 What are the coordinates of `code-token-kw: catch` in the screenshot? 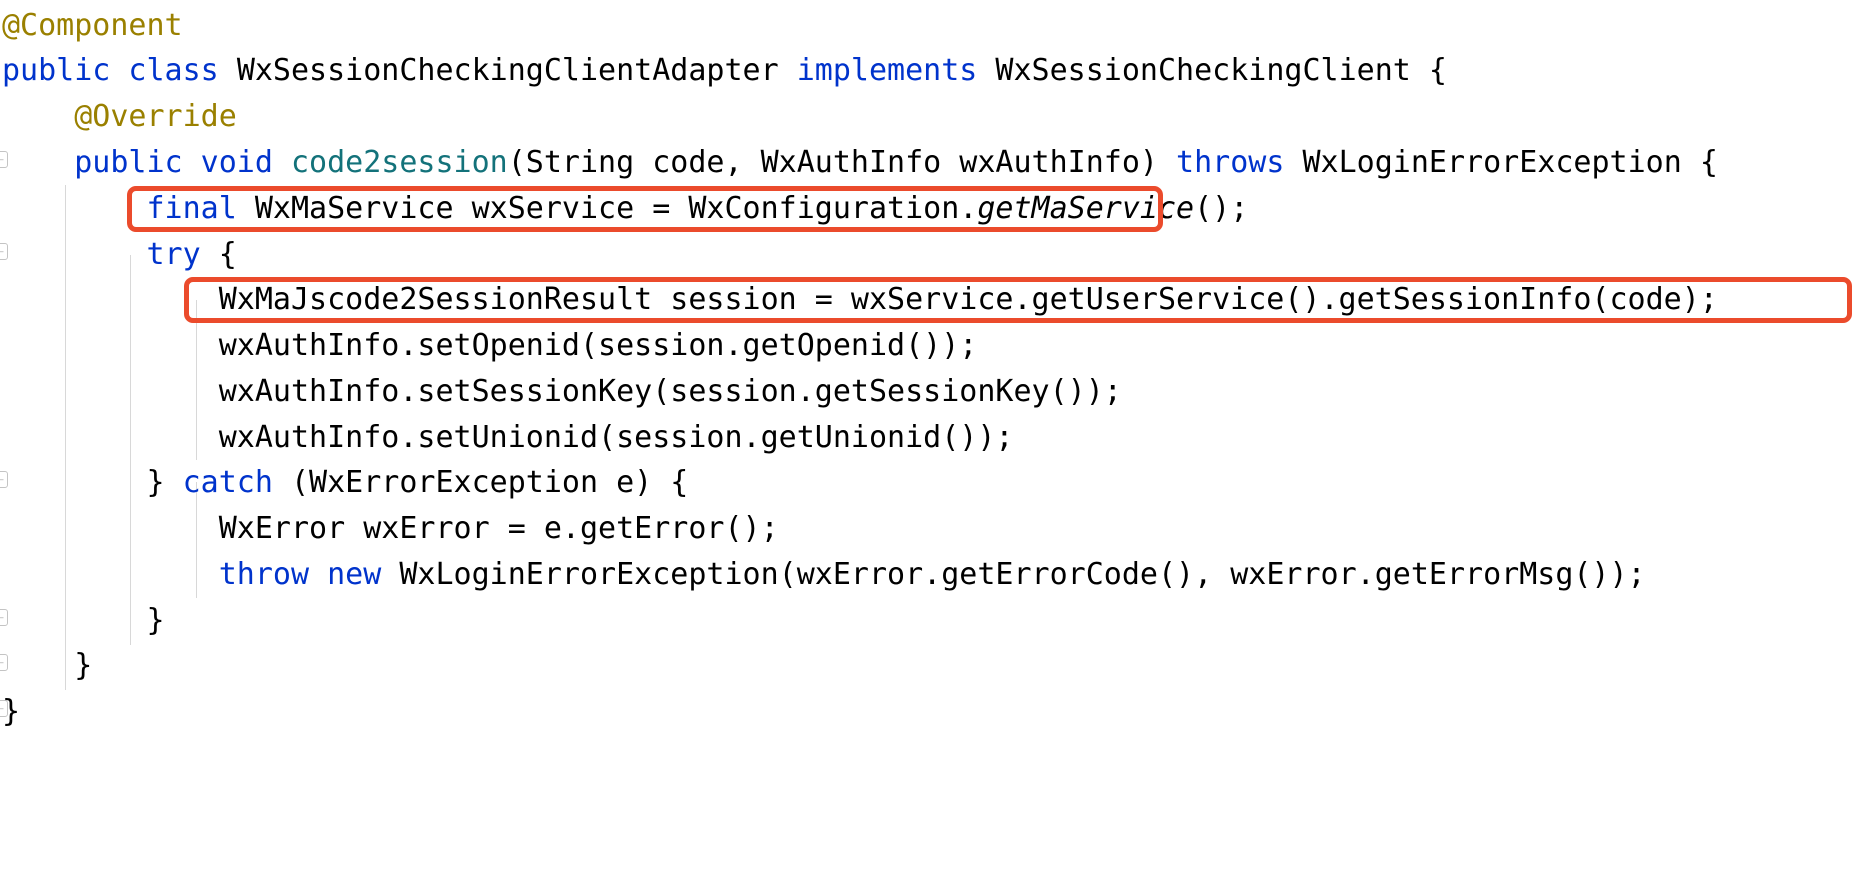 It's located at (236, 482).